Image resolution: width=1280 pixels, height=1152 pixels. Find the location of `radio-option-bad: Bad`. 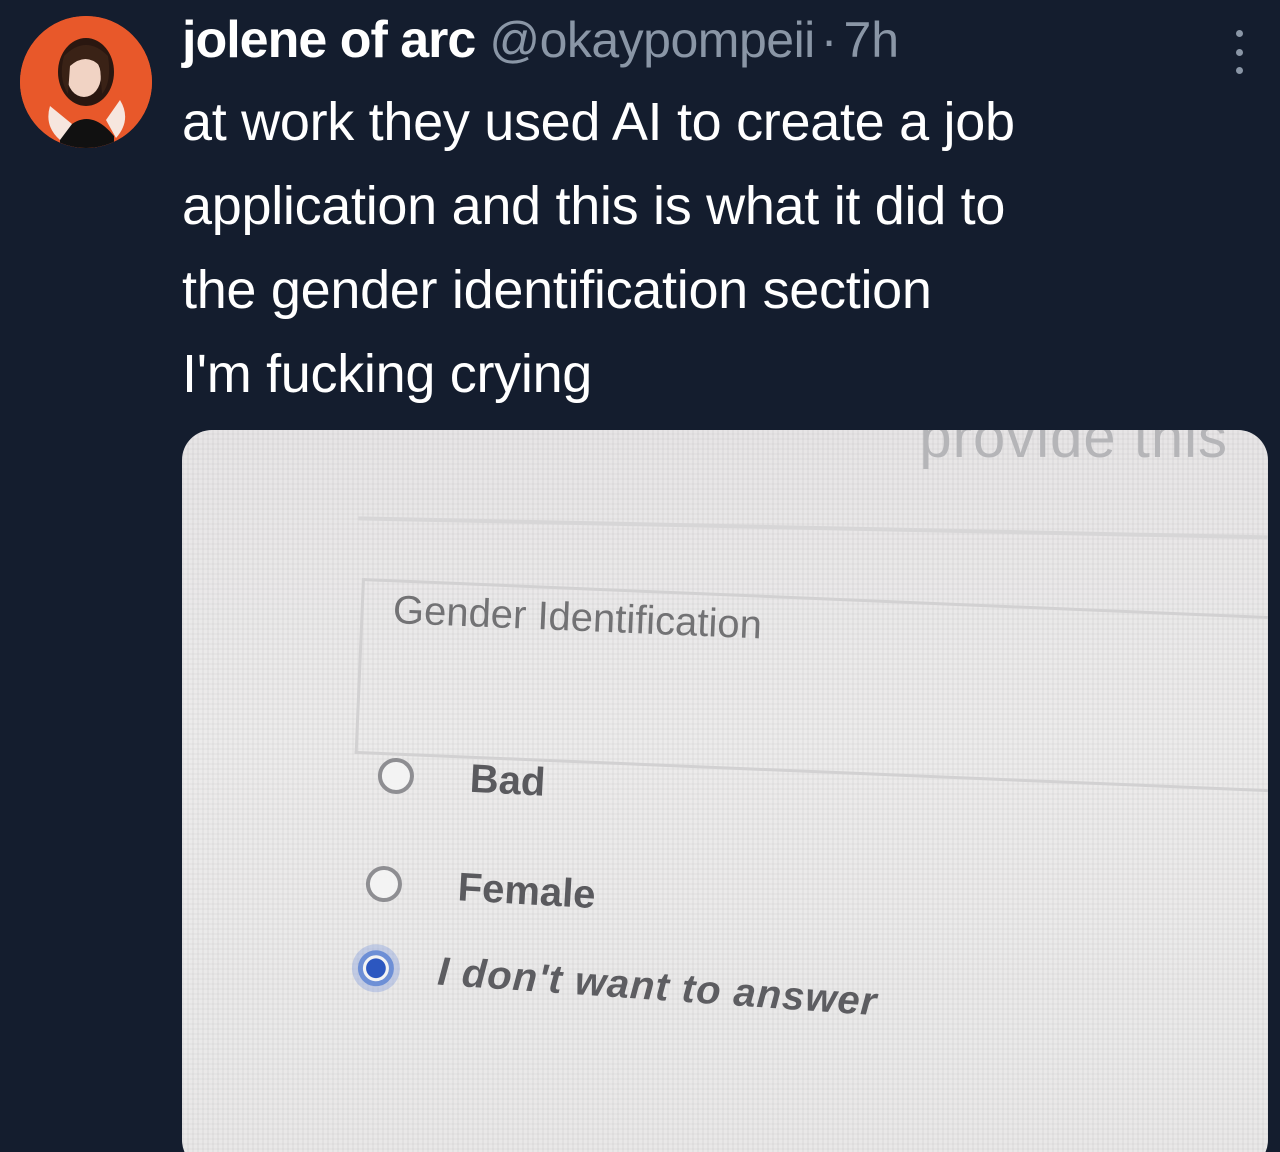

radio-option-bad: Bad is located at coordinates (462, 779).